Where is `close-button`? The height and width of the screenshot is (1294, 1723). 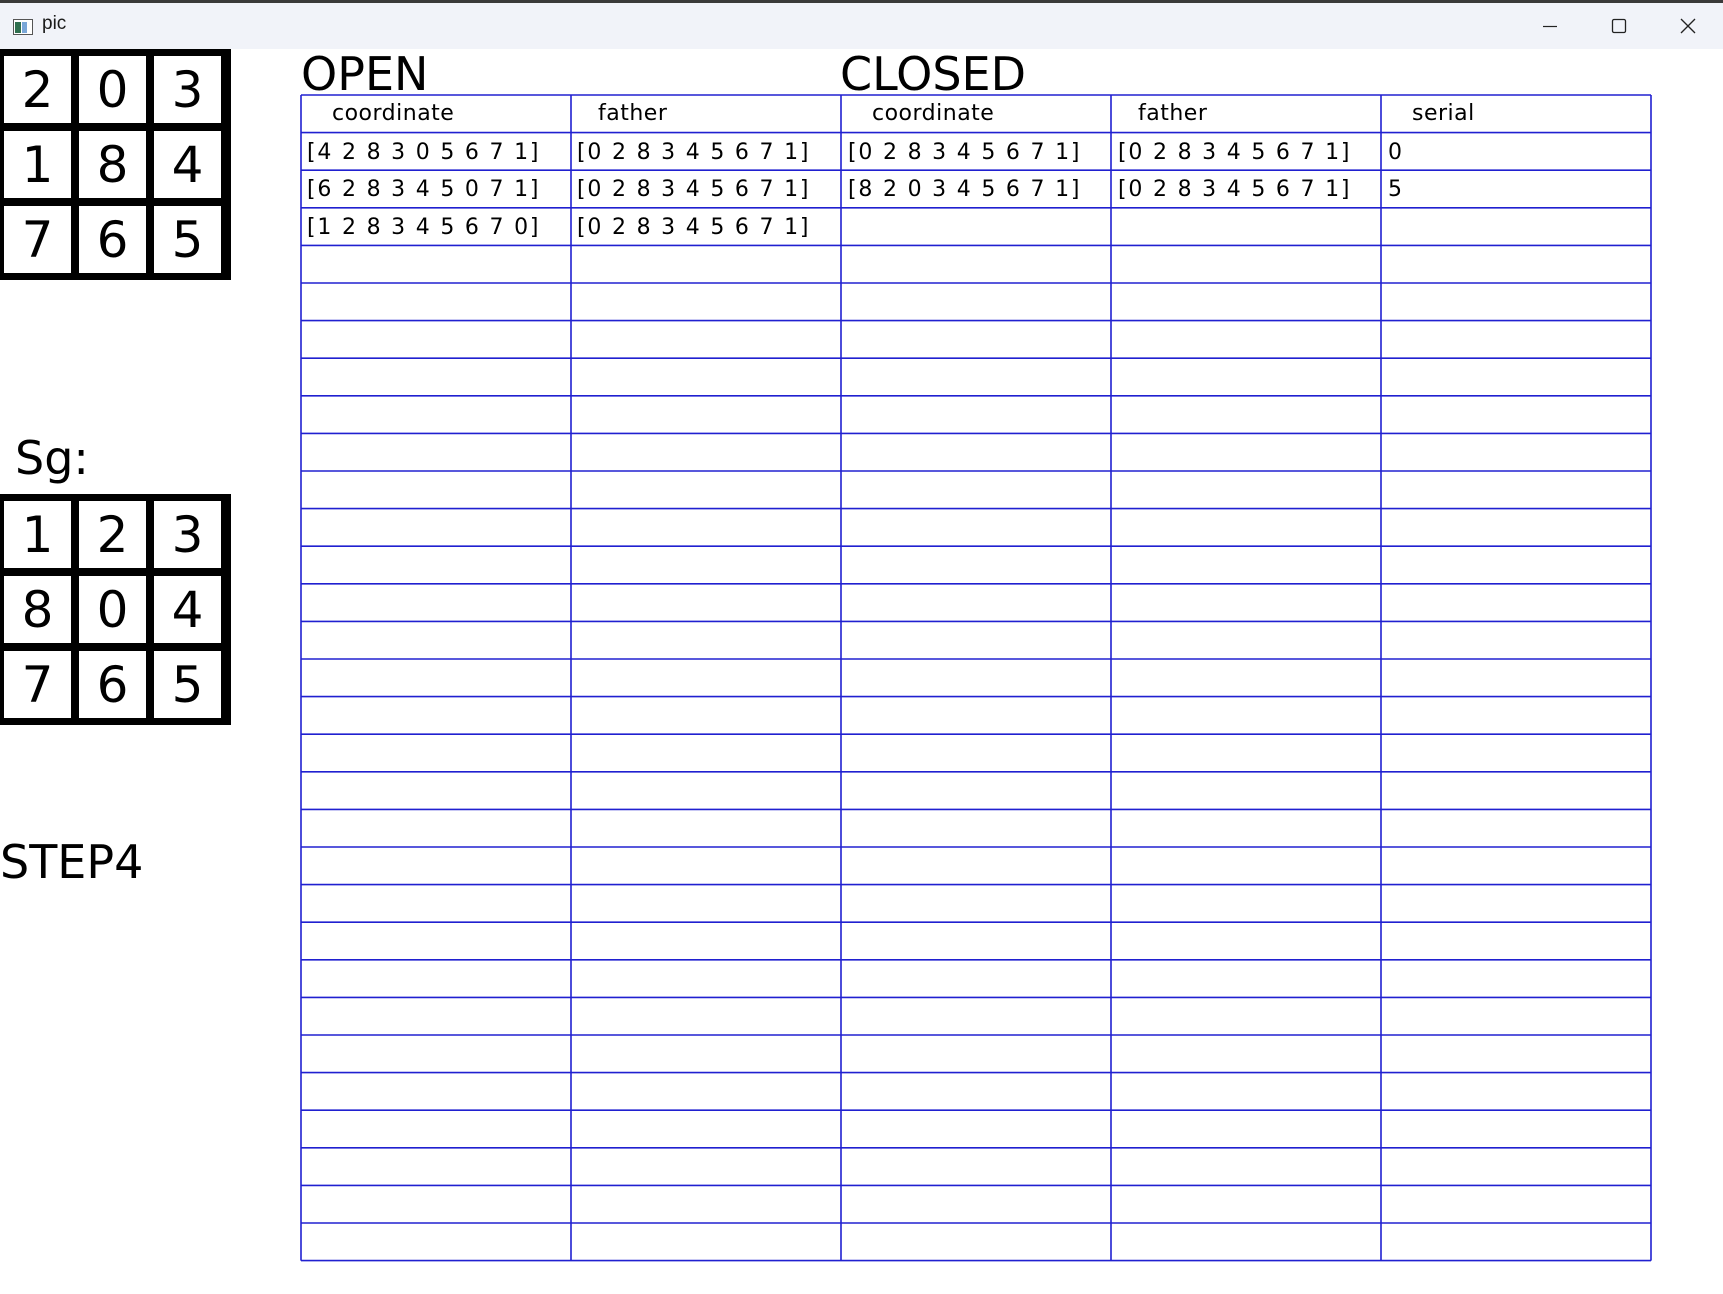 close-button is located at coordinates (1688, 26).